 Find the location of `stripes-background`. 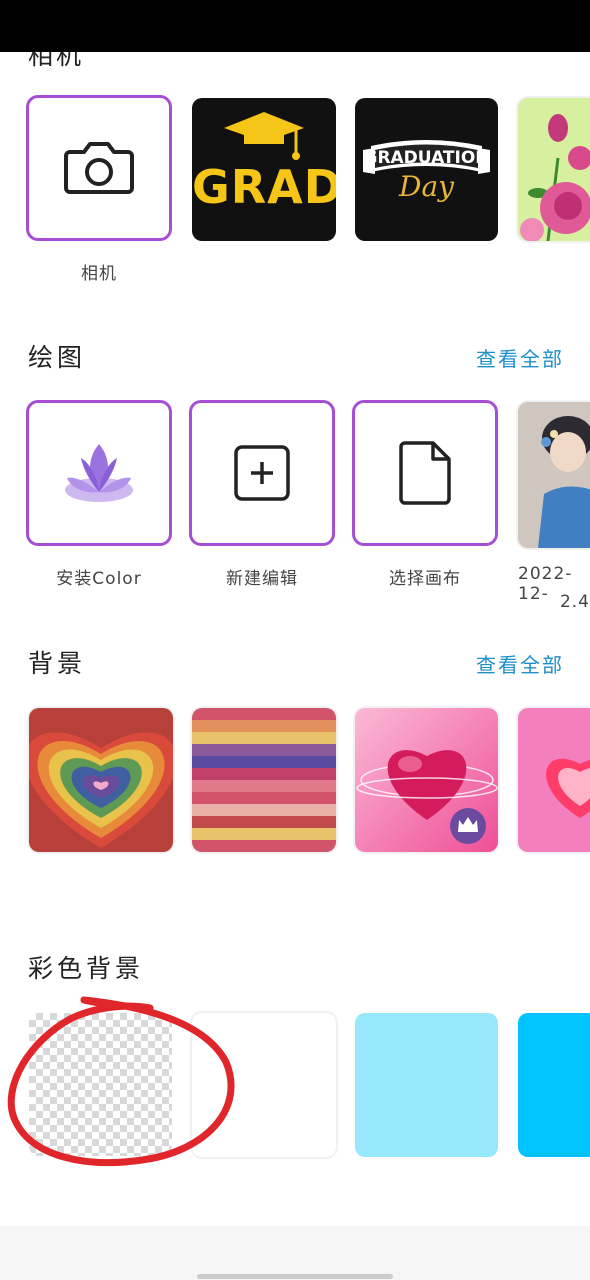

stripes-background is located at coordinates (264, 780).